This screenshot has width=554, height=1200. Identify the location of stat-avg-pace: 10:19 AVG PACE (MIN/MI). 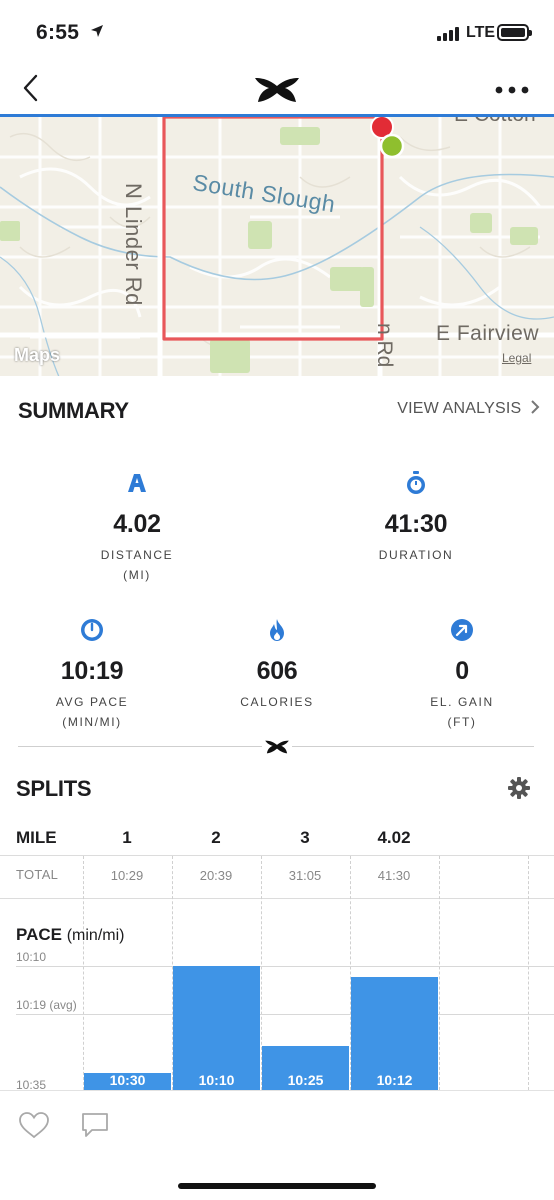
(92, 674).